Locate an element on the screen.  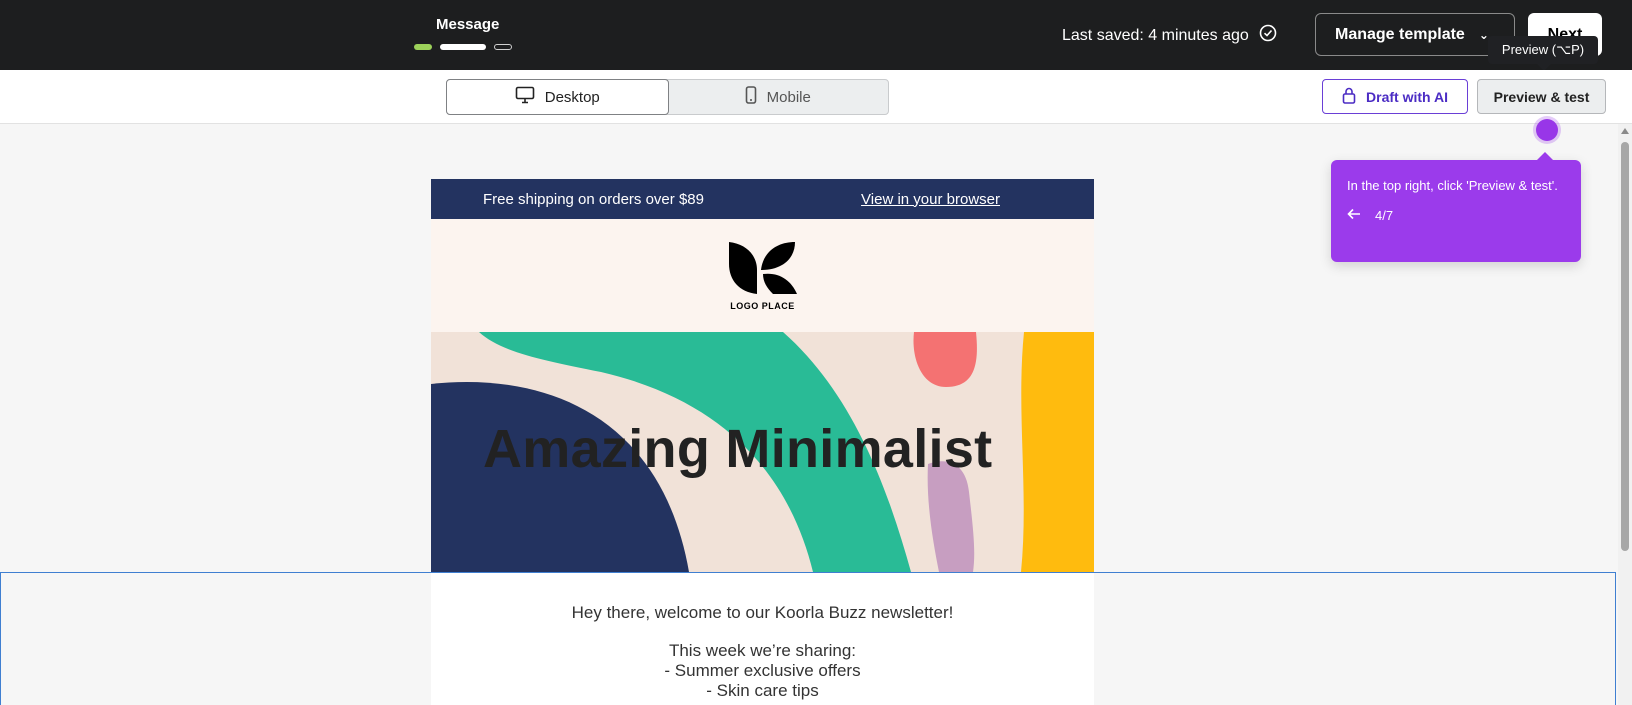
shortcut-tooltip: Preview (⌥P) is located at coordinates (1543, 53).